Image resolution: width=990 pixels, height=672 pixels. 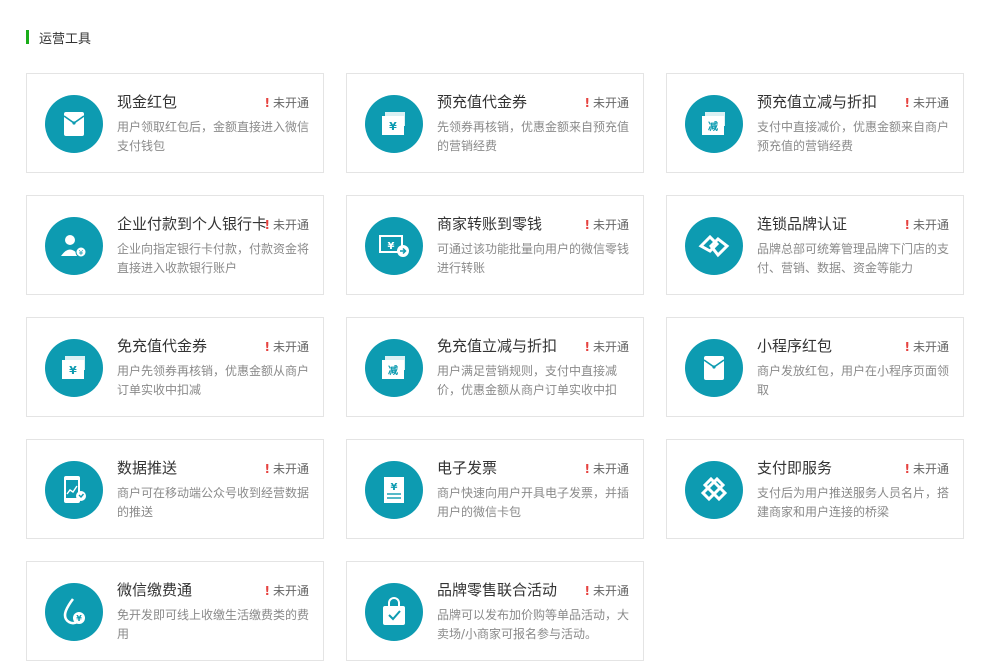 I want to click on tool-card: 现金红包! 未开通 用户领取红包后，金额直接进入微信支付钱包, so click(x=175, y=123).